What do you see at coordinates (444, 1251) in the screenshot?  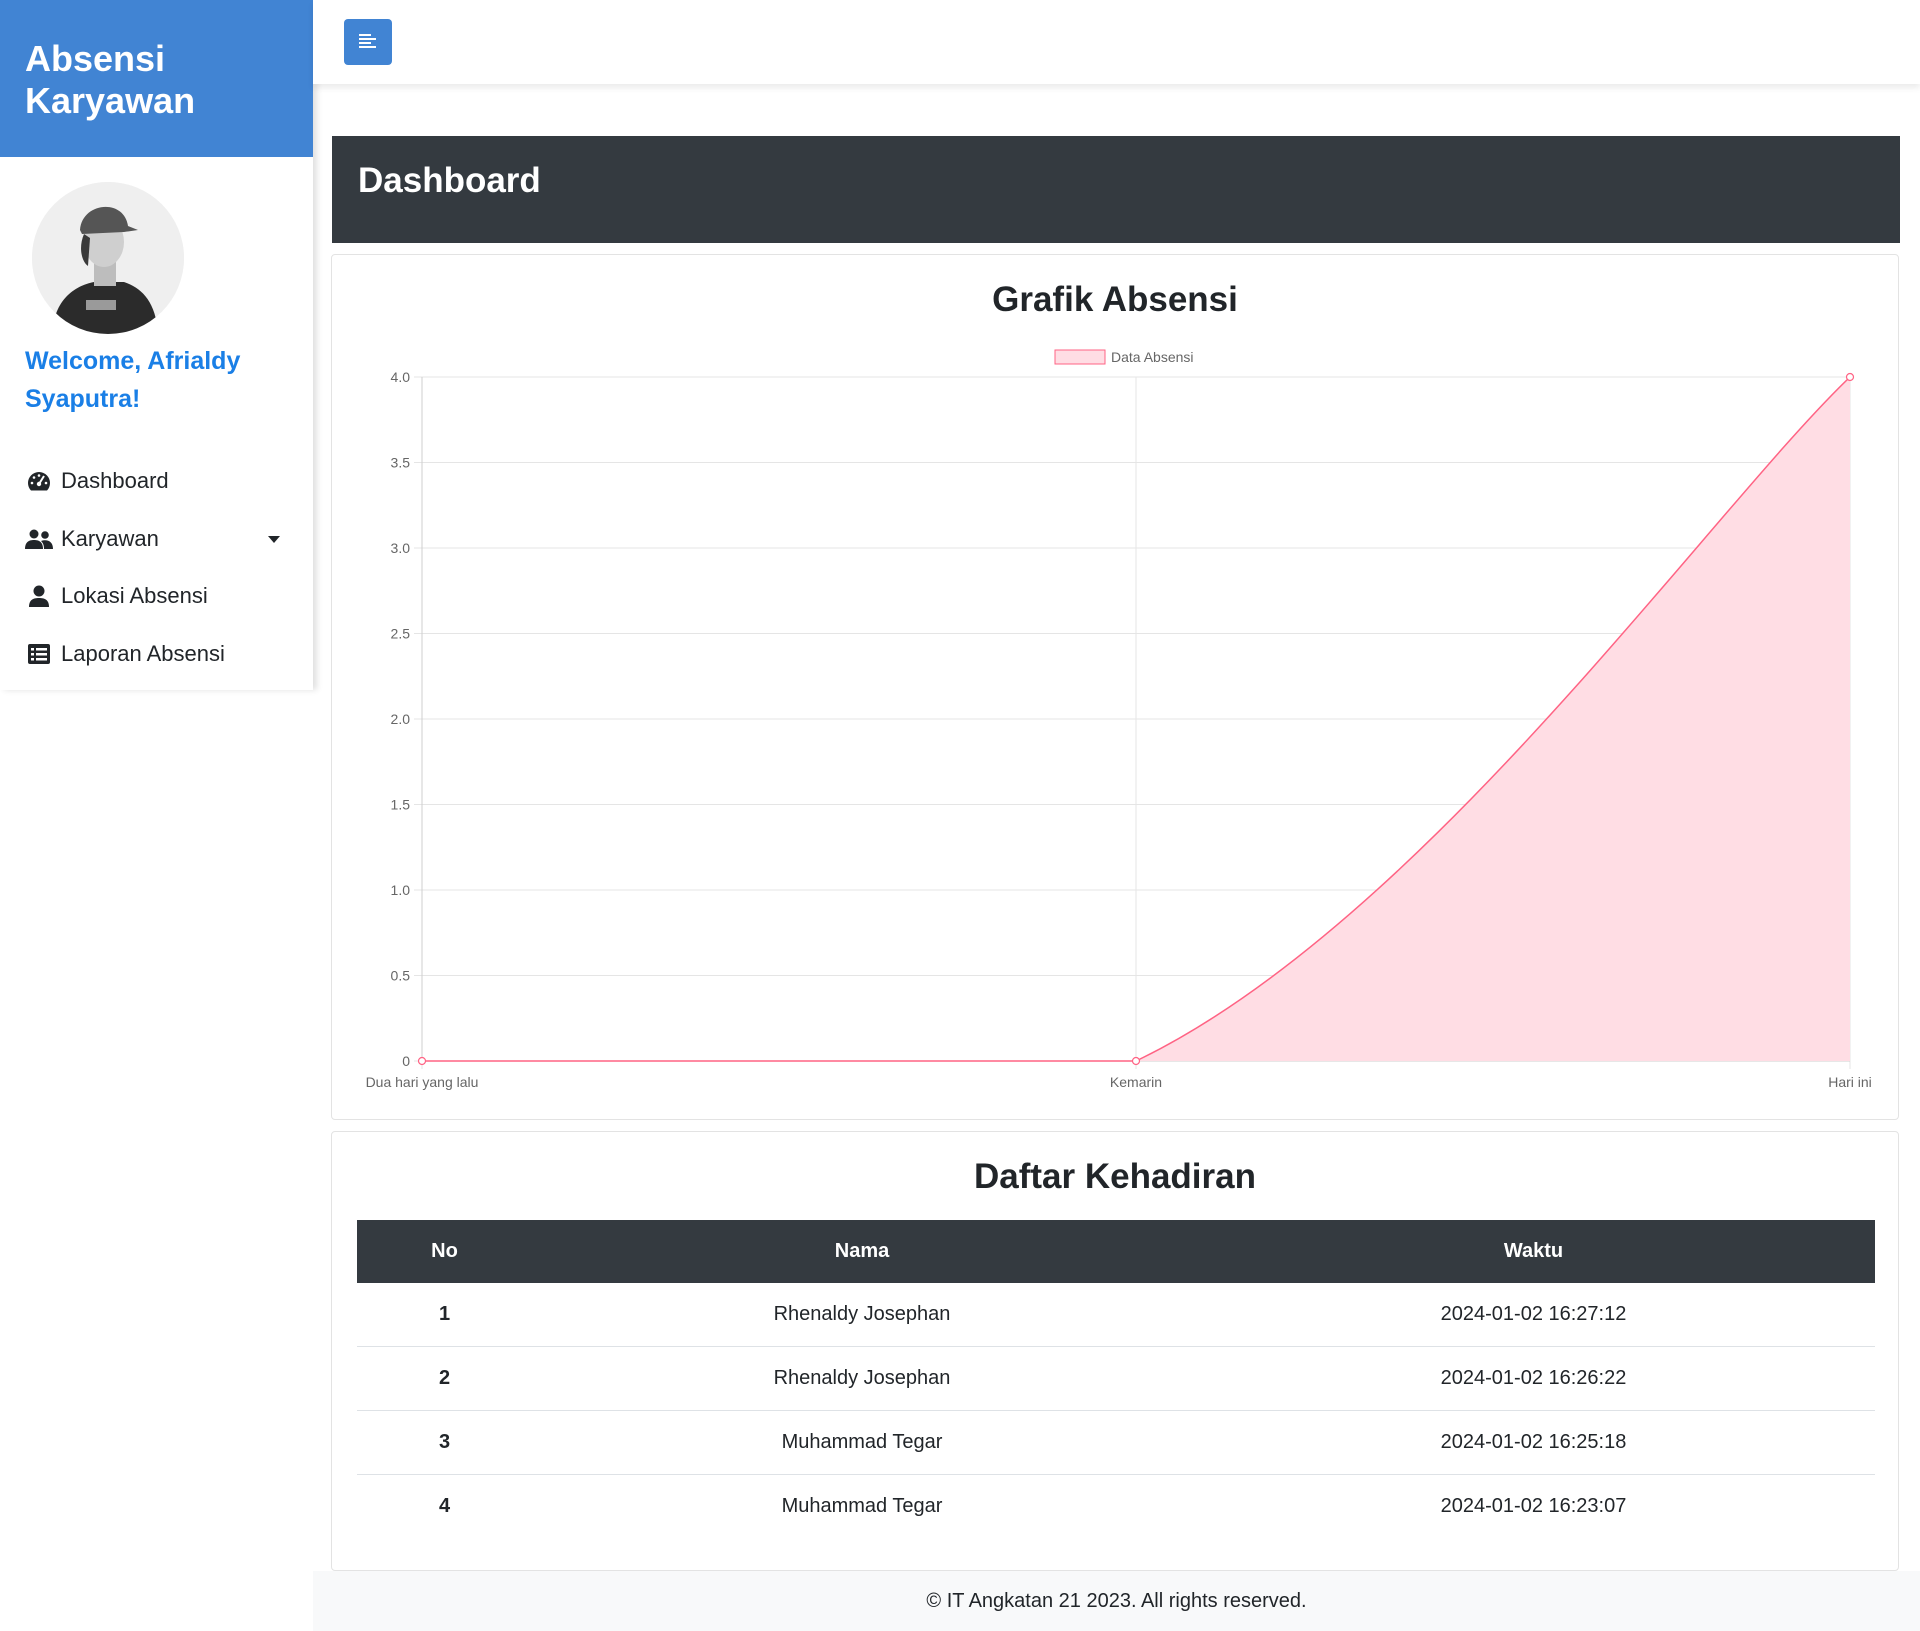 I see `column-header-no: No` at bounding box center [444, 1251].